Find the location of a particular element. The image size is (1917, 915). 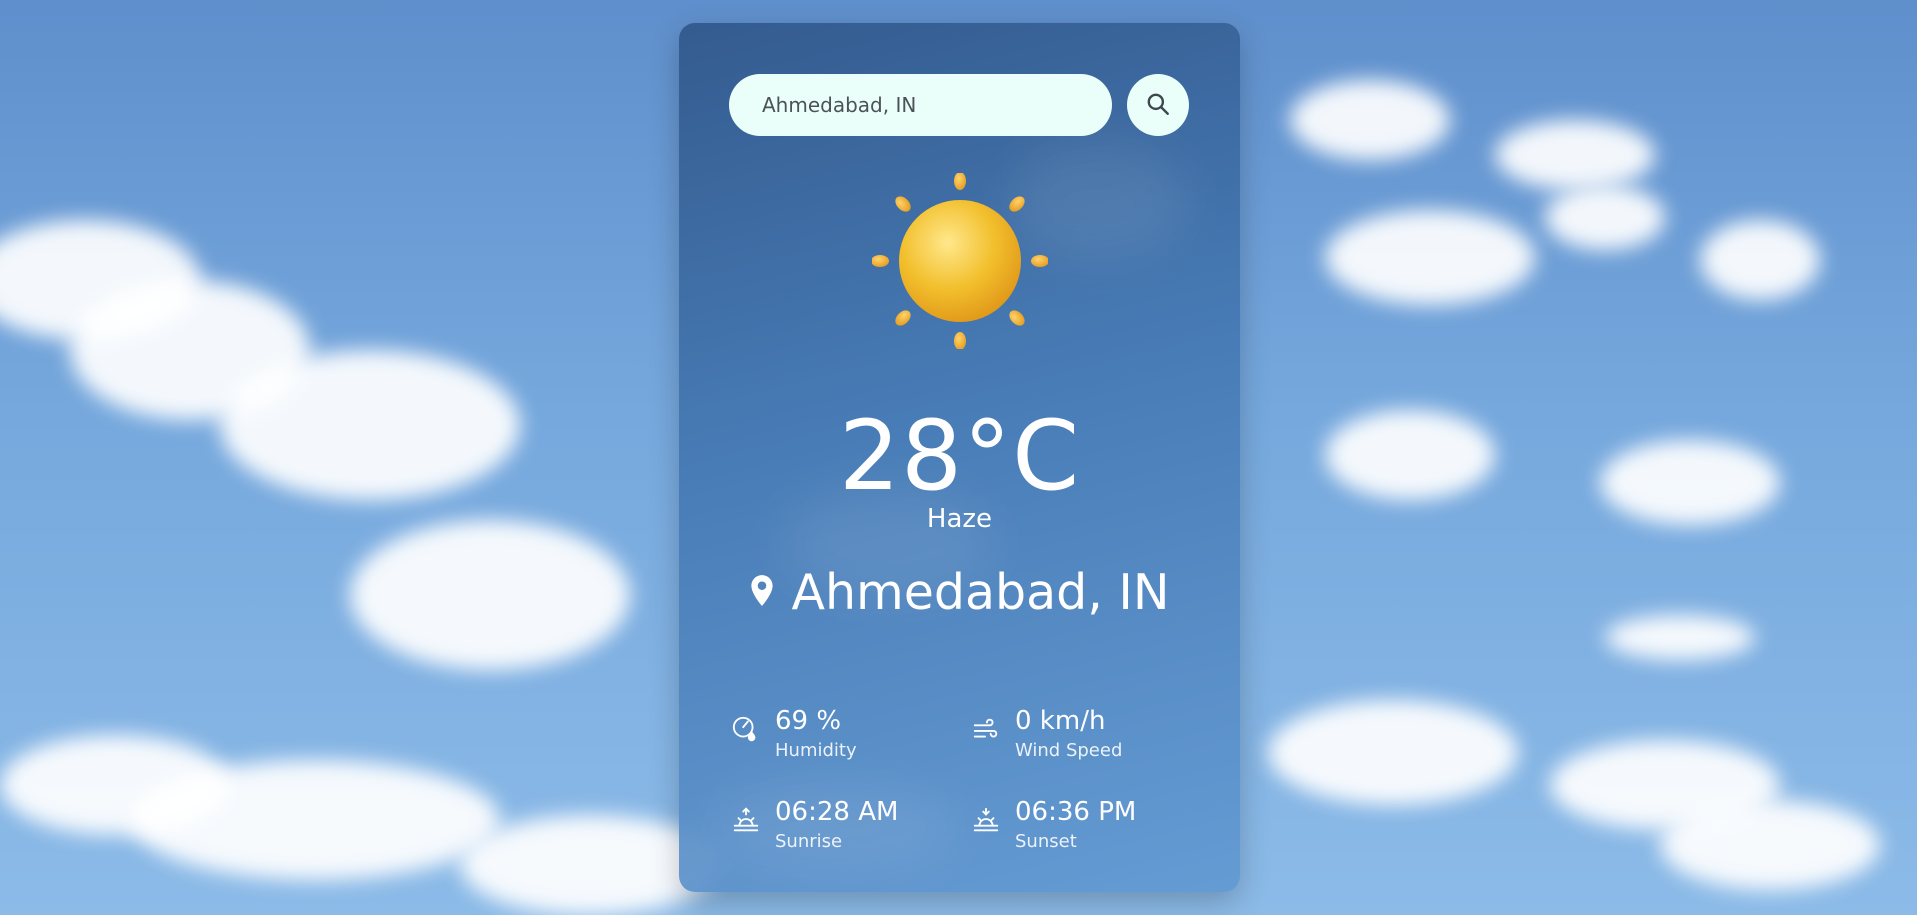

sunrise-detail: 06:28 AM Sunrise is located at coordinates (813, 826).